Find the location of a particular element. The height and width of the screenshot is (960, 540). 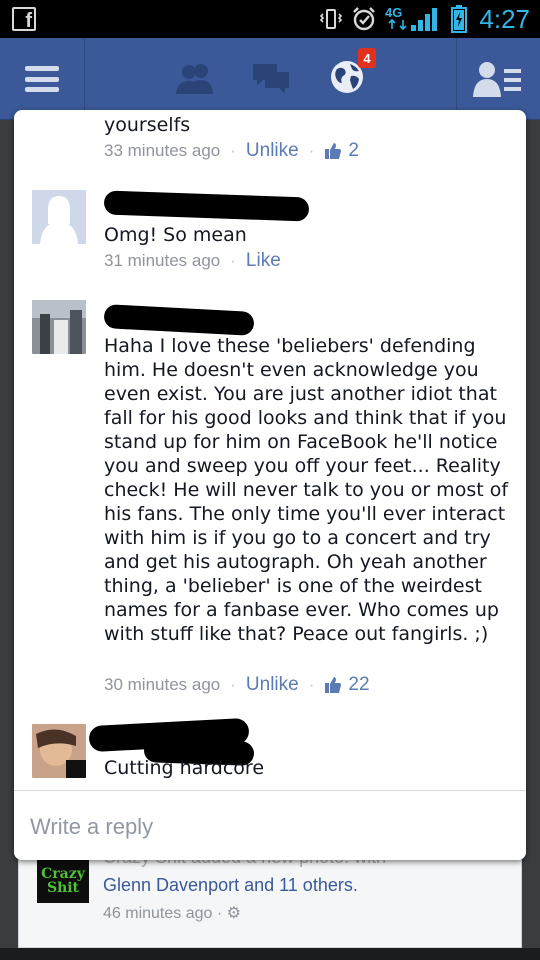

comment-time: 33 minutes ago is located at coordinates (162, 150).